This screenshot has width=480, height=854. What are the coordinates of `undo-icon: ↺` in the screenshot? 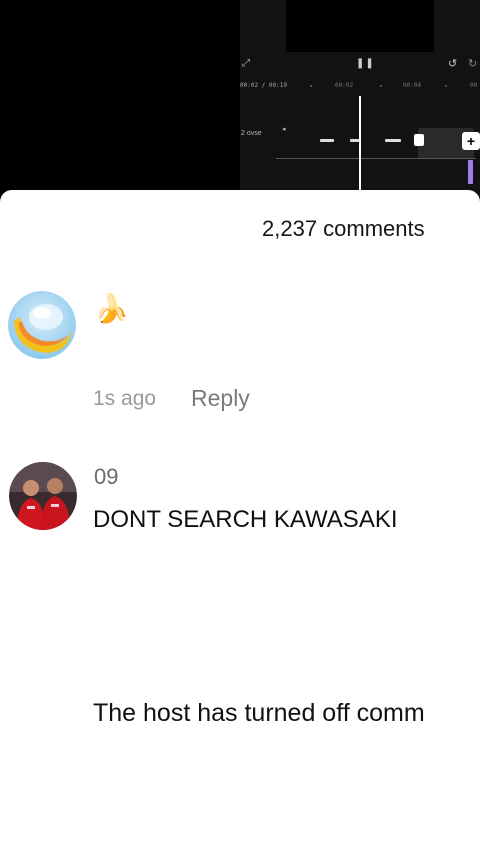 It's located at (452, 63).